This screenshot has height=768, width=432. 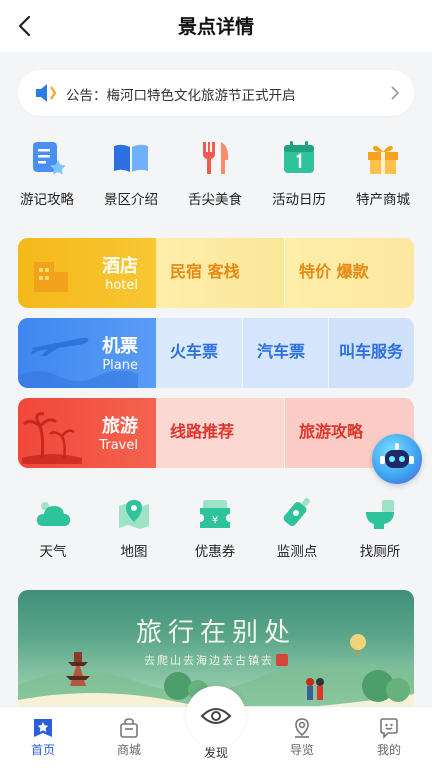 What do you see at coordinates (120, 266) in the screenshot?
I see `hotel-title: 酒店` at bounding box center [120, 266].